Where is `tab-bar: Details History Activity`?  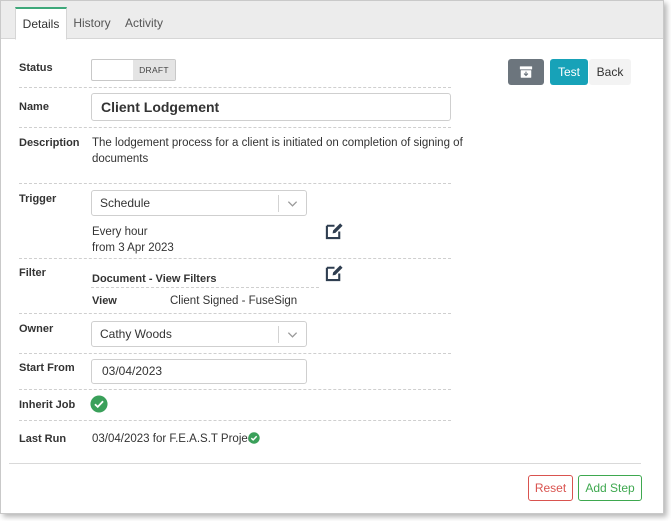 tab-bar: Details History Activity is located at coordinates (332, 20).